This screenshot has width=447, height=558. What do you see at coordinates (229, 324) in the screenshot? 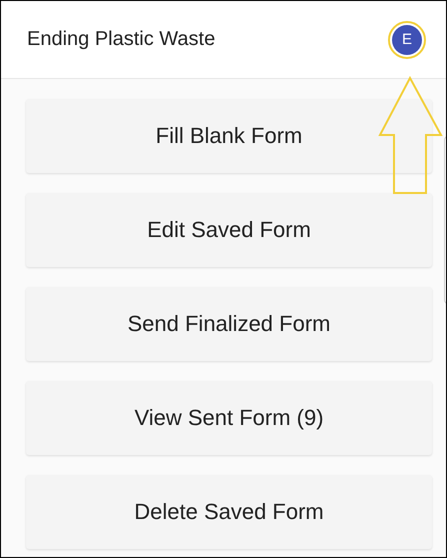
I see `menu-button: Send Finalized Form` at bounding box center [229, 324].